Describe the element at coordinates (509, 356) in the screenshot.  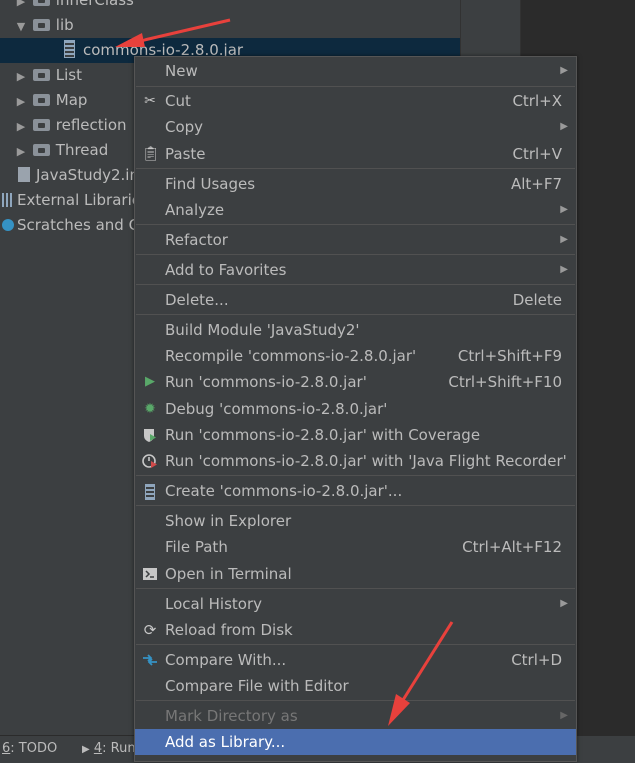
I see `shortcut-label: Ctrl+Shift+F9` at that location.